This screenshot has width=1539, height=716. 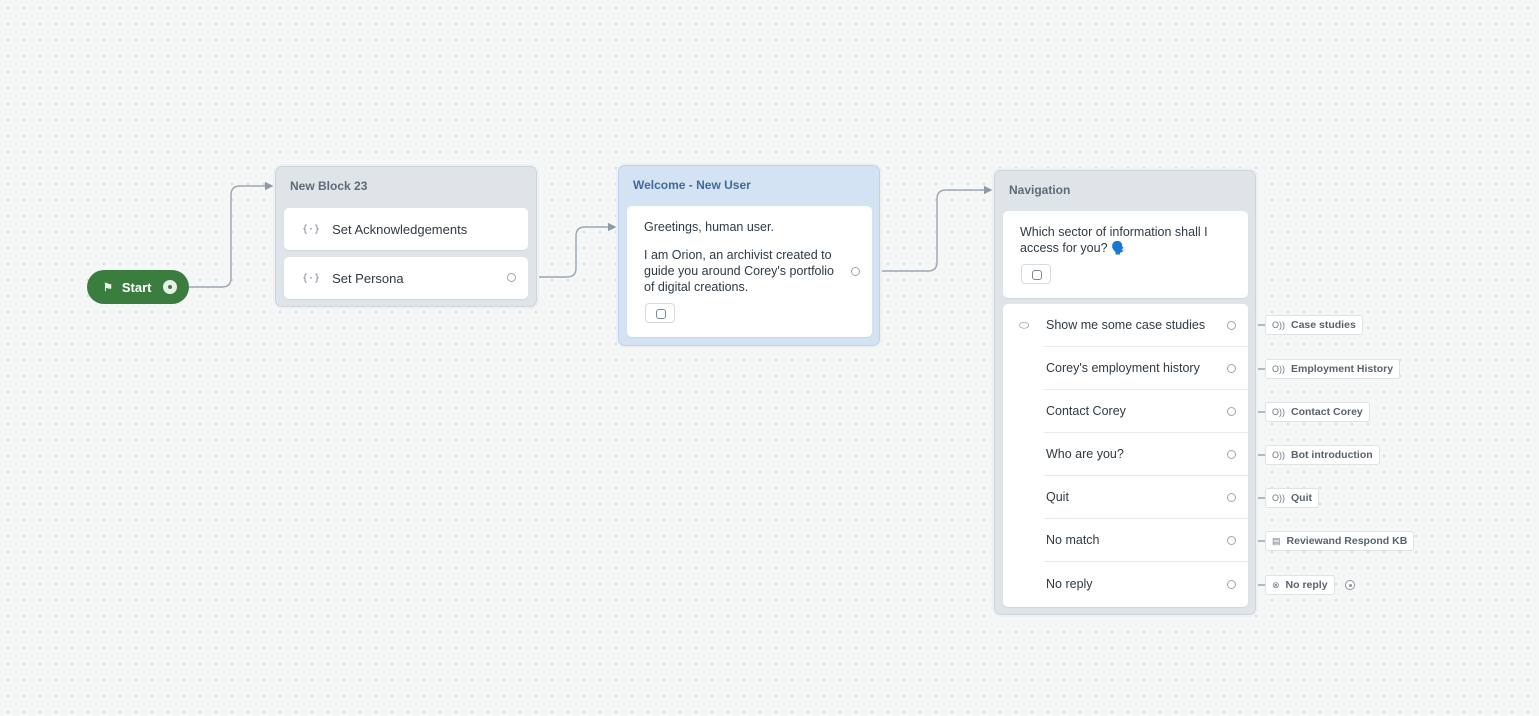 I want to click on choice-label: No reply, so click(x=1069, y=584).